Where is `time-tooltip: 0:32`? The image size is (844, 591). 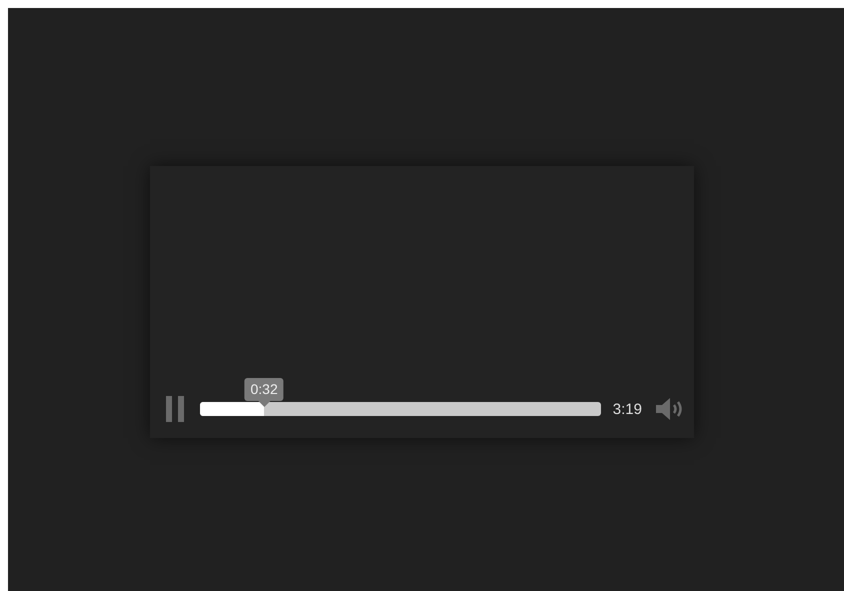 time-tooltip: 0:32 is located at coordinates (264, 392).